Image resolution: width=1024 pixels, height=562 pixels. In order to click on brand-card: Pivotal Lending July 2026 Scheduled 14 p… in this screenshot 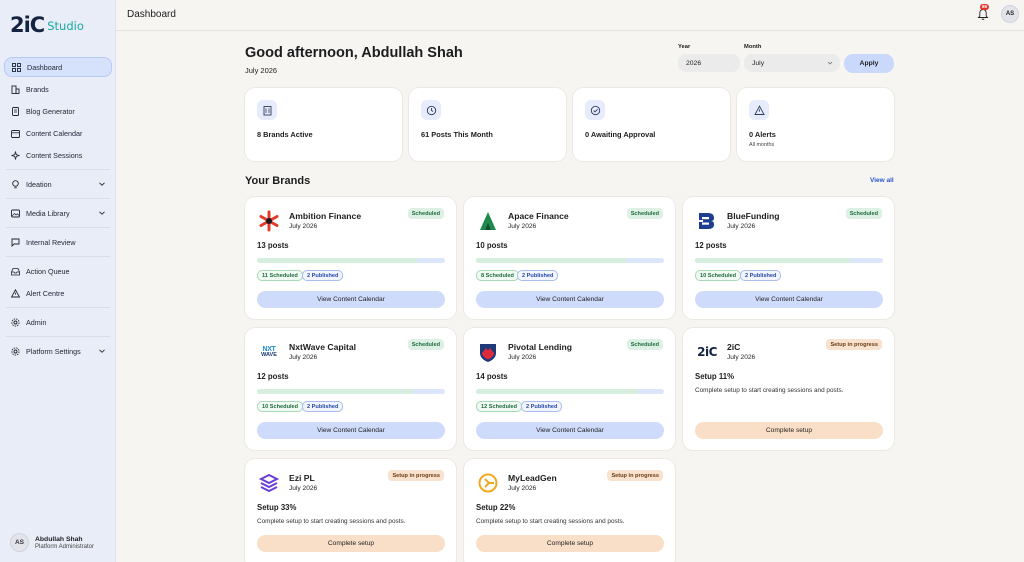, I will do `click(569, 389)`.